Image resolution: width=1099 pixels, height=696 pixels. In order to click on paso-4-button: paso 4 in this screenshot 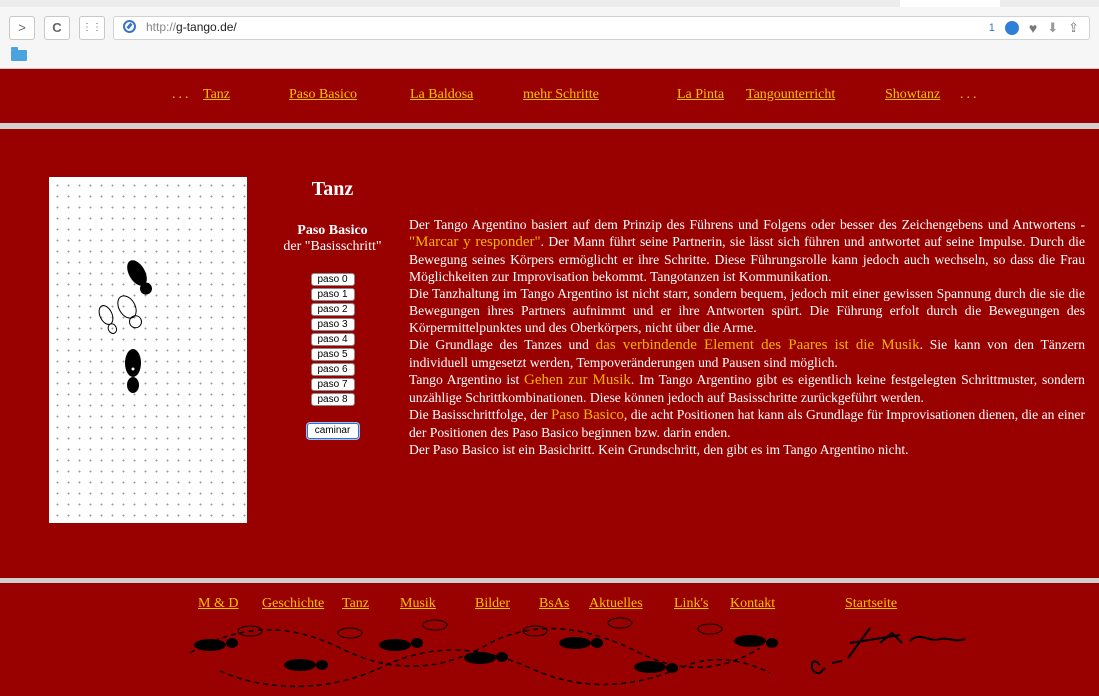, I will do `click(332, 339)`.